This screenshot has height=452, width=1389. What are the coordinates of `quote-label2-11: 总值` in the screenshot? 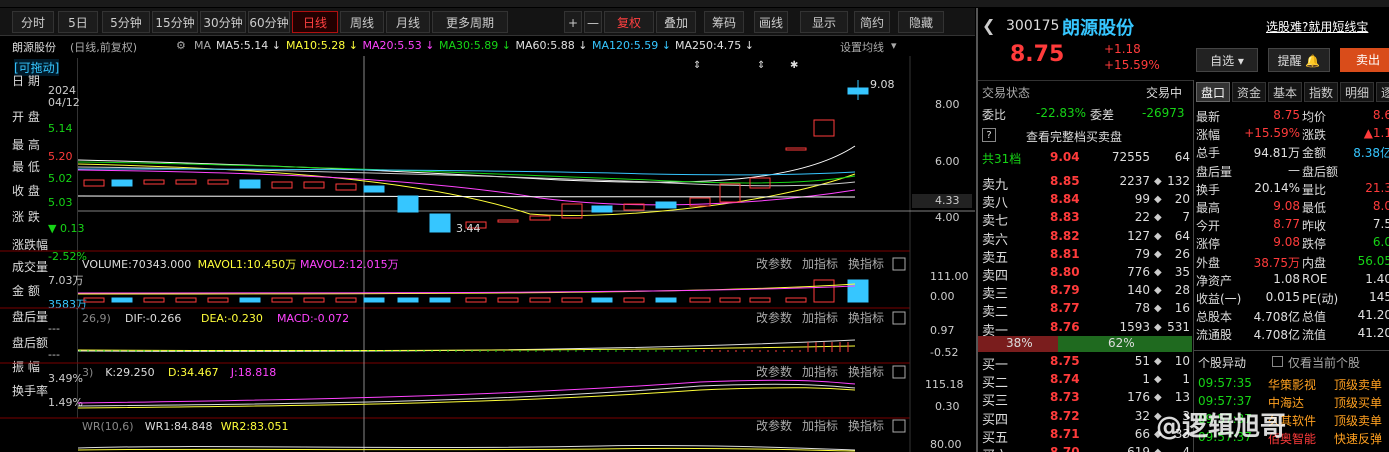 It's located at (1314, 317).